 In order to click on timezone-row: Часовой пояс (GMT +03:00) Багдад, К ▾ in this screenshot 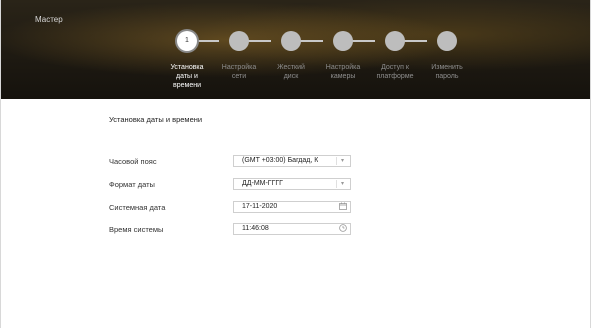, I will do `click(239, 162)`.